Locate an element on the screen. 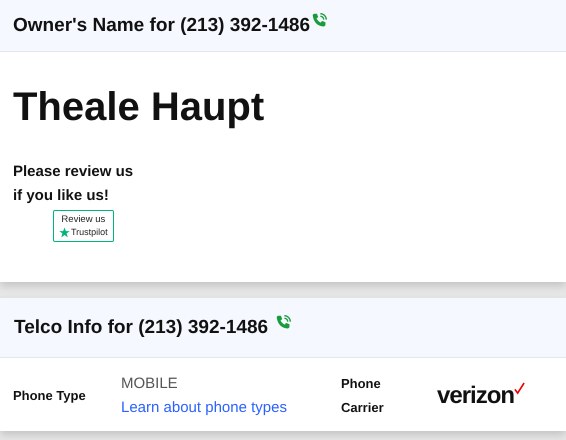  owner-name: Theale Haupt is located at coordinates (139, 107).